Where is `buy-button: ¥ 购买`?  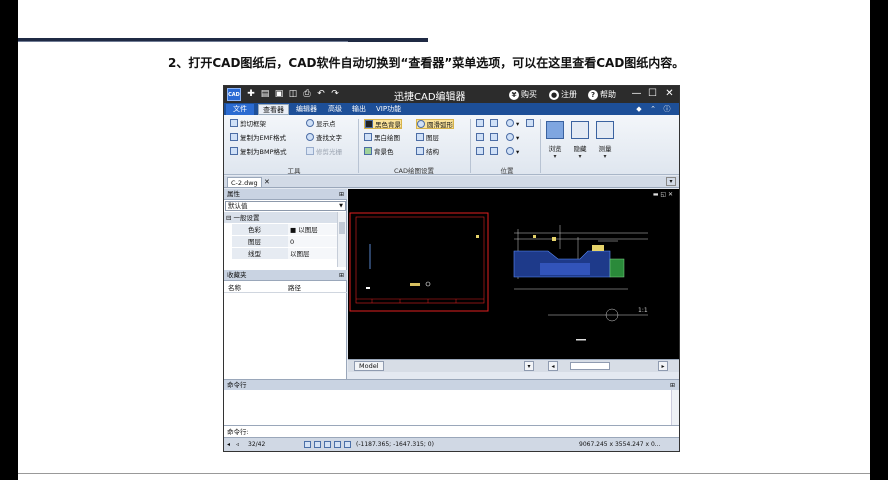
buy-button: ¥ 购买 is located at coordinates (523, 94).